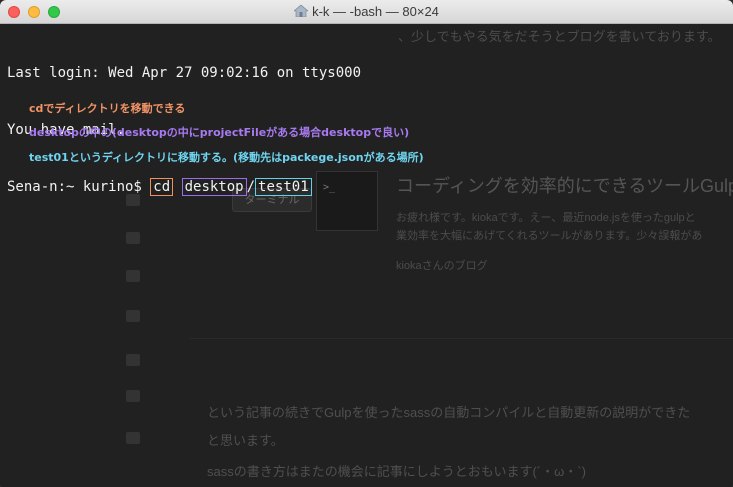  I want to click on divider-icon, so click(133, 316).